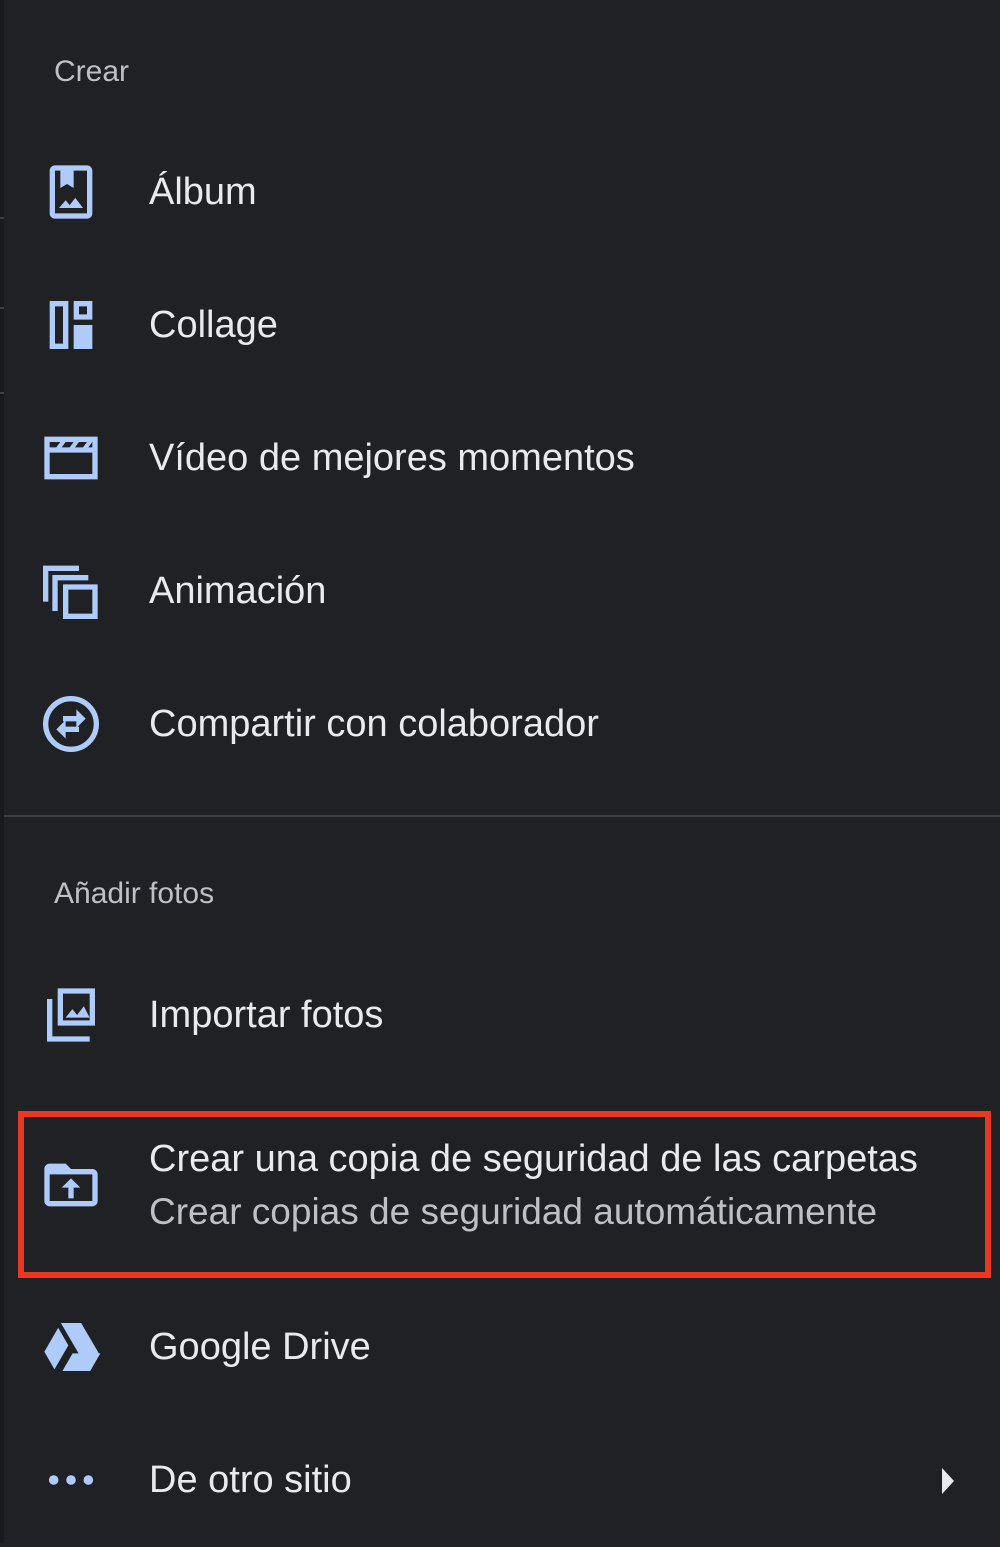  Describe the element at coordinates (71, 591) in the screenshot. I see `animation-icon` at that location.